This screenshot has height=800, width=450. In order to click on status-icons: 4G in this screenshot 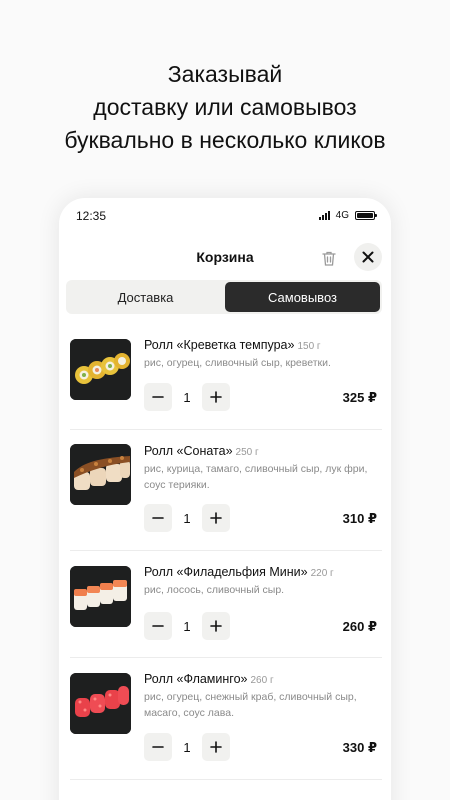, I will do `click(347, 215)`.